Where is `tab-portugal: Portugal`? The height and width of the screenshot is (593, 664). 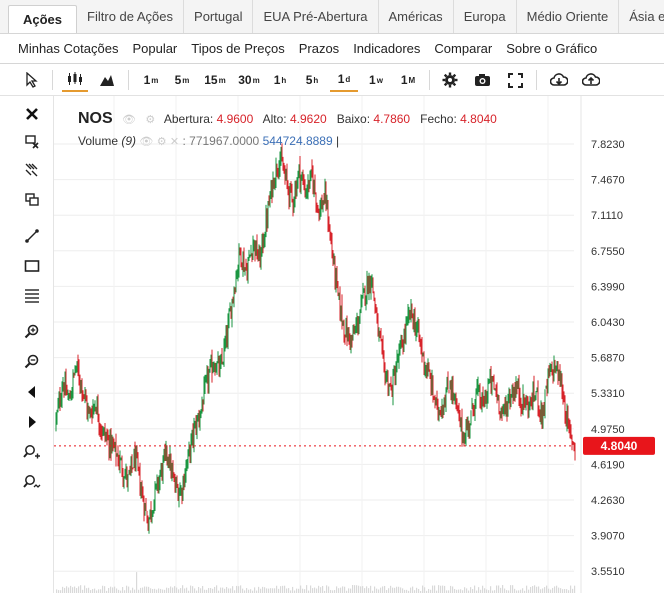
tab-portugal: Portugal is located at coordinates (219, 16).